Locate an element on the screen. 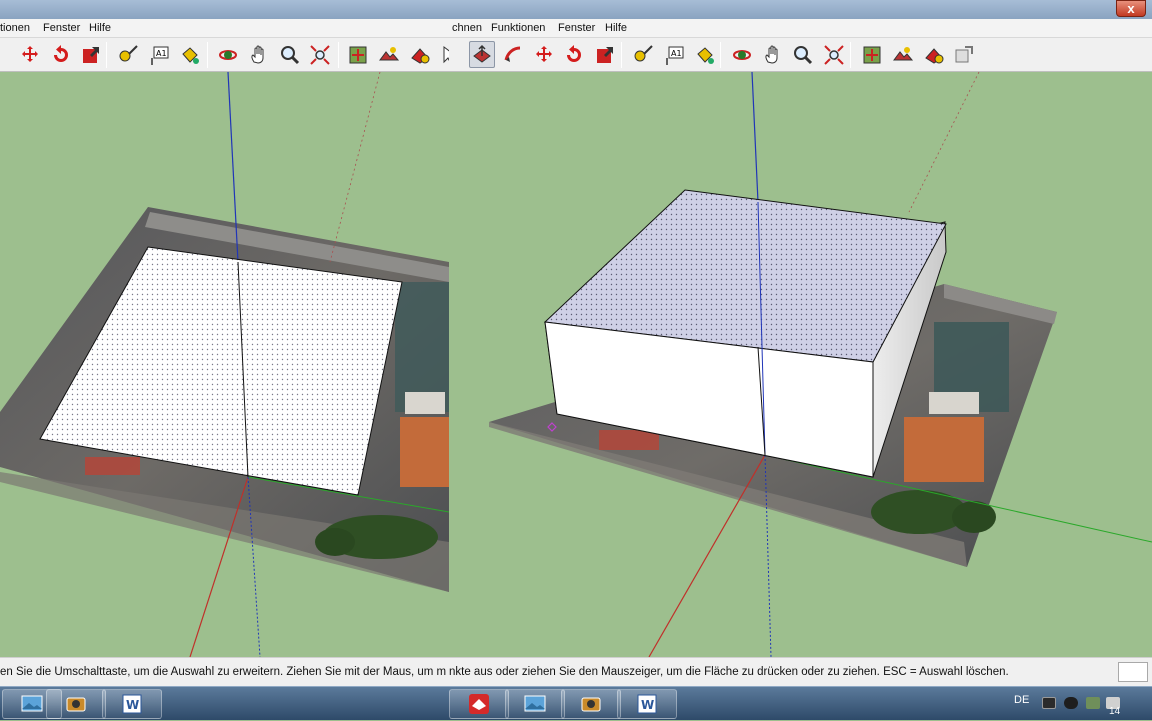  close-button: x is located at coordinates (1131, 8).